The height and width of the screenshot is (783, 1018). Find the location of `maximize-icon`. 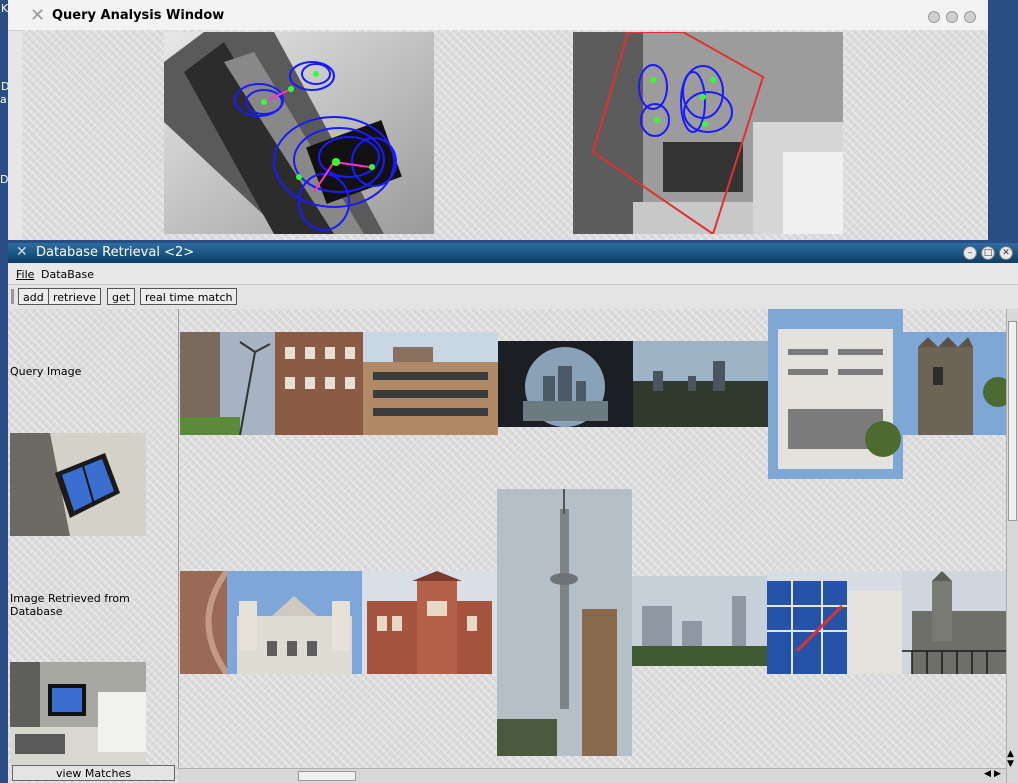

maximize-icon is located at coordinates (952, 17).